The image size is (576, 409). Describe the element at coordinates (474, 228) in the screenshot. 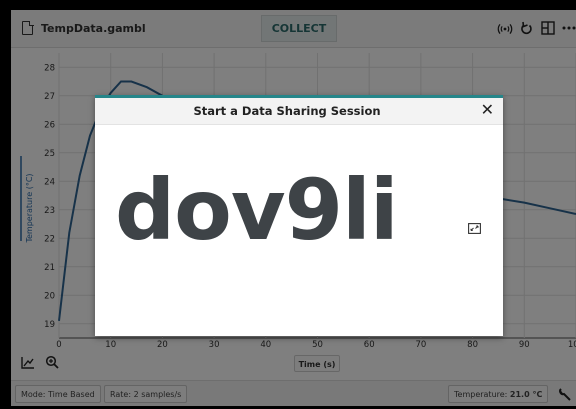

I see `expand-icon` at that location.